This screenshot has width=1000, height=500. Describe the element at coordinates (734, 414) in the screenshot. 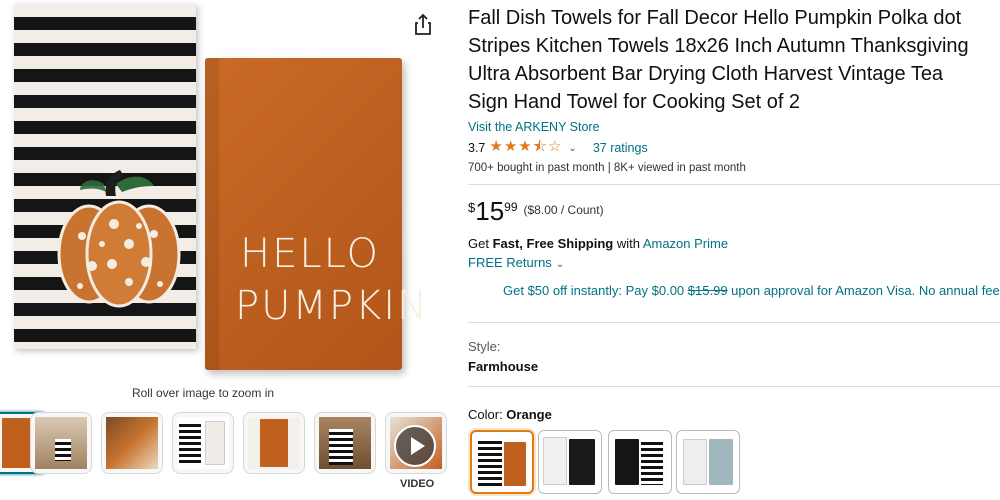

I see `color-label: Color: Orange` at that location.